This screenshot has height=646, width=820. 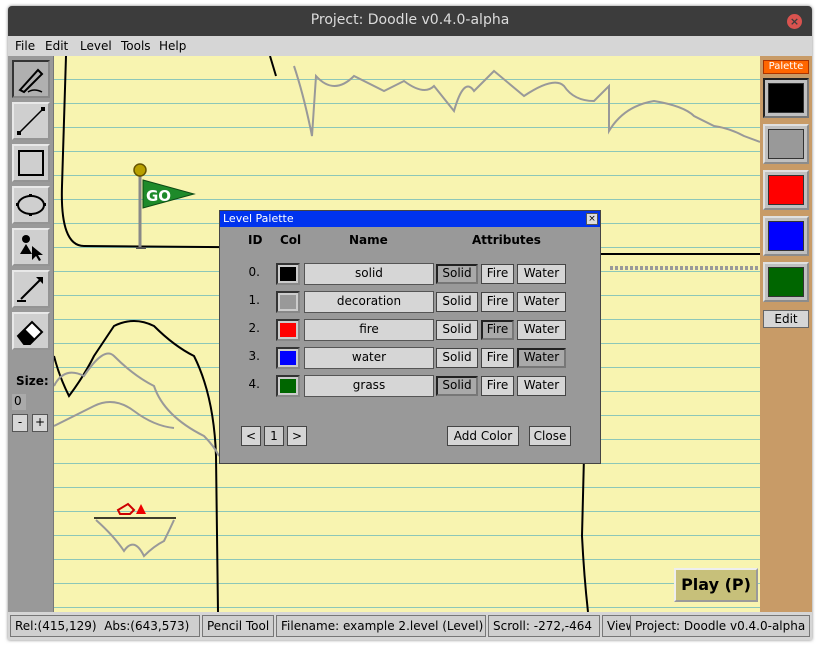 What do you see at coordinates (544, 626) in the screenshot?
I see `status-scroll: Scroll: -272,-464` at bounding box center [544, 626].